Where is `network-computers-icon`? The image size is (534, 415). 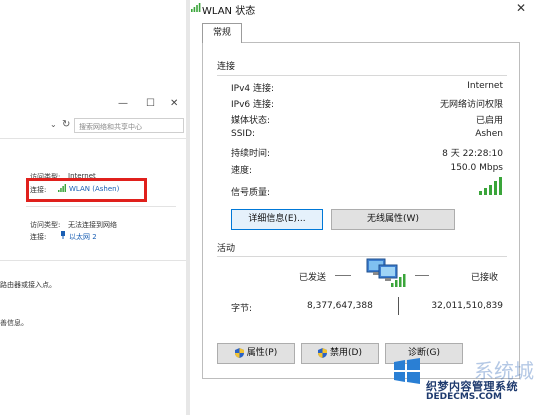
network-computers-icon is located at coordinates (386, 273).